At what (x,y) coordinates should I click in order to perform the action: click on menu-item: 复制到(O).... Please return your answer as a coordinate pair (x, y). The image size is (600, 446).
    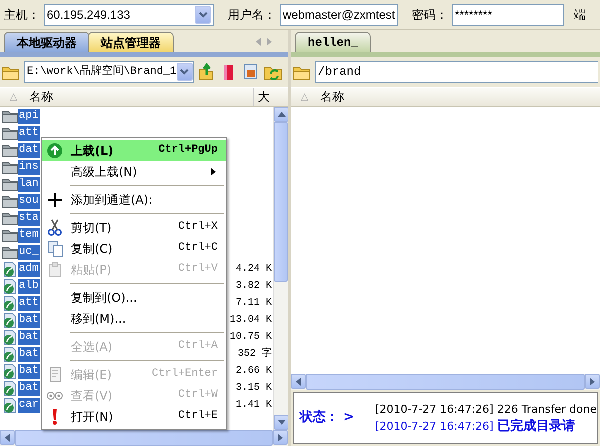
    Looking at the image, I should click on (134, 297).